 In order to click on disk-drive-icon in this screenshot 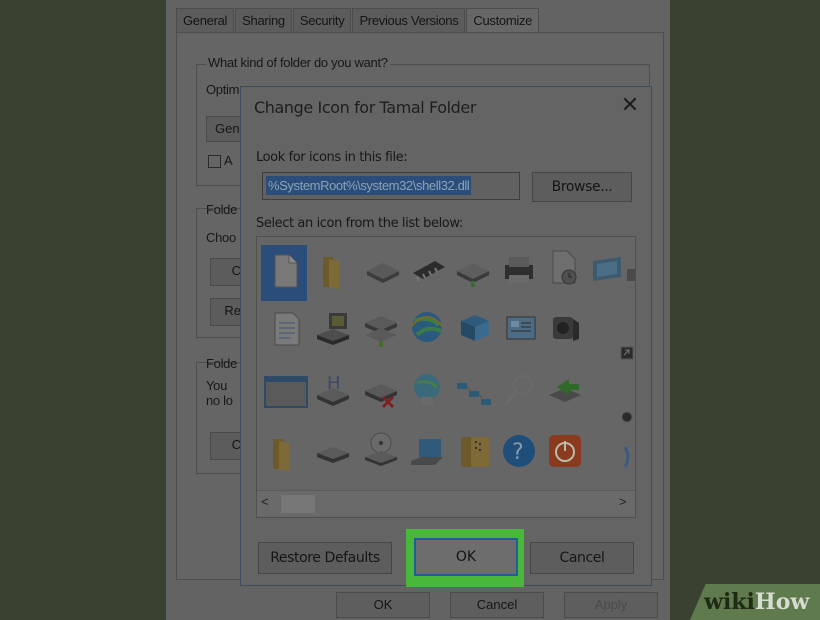, I will do `click(333, 453)`.